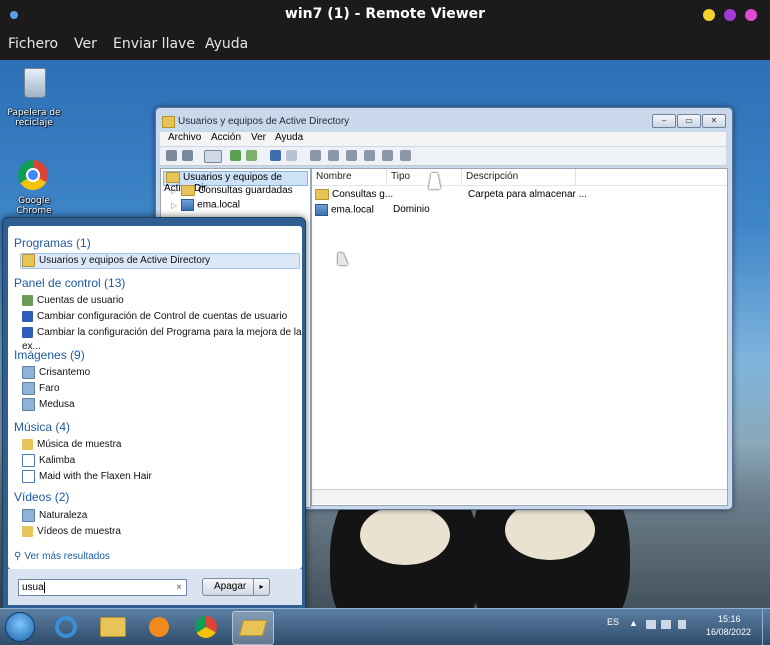 The image size is (770, 645). I want to click on menu-ver: Ver, so click(85, 44).